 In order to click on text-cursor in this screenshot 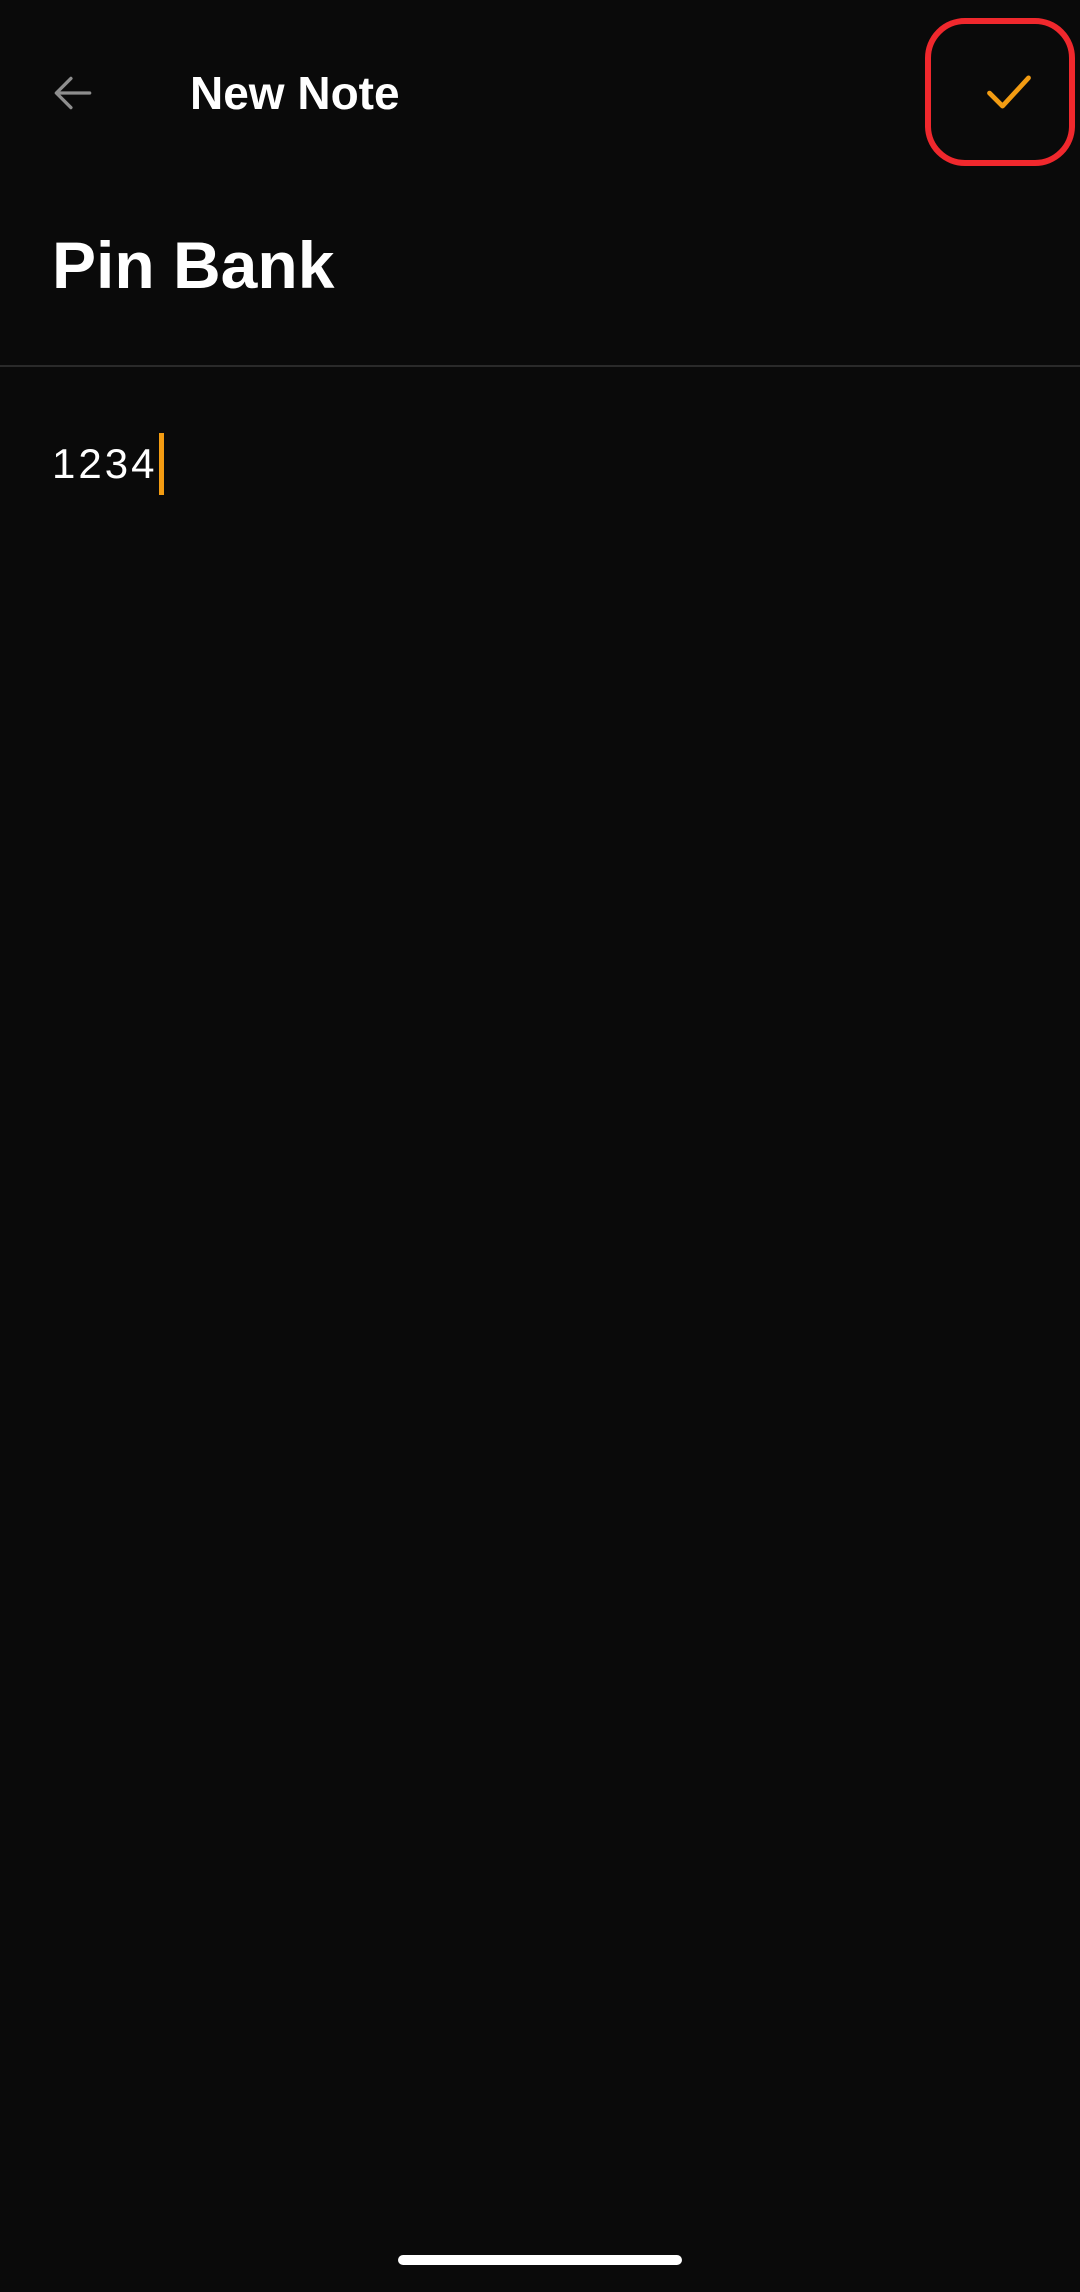, I will do `click(162, 464)`.